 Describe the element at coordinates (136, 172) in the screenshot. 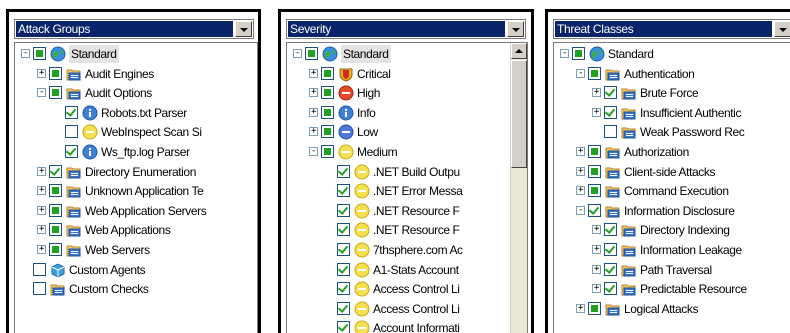

I see `tree-item: + Directory Enumeration` at that location.